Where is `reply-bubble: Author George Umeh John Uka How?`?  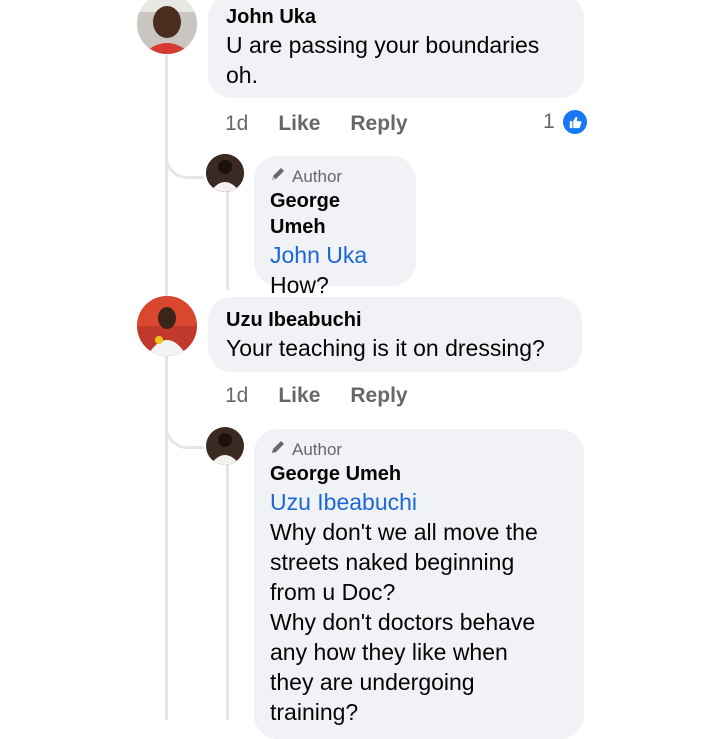 reply-bubble: Author George Umeh John Uka How? is located at coordinates (335, 227).